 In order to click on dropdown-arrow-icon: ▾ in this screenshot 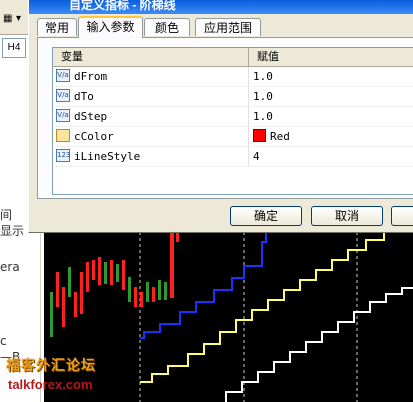, I will do `click(18, 18)`.